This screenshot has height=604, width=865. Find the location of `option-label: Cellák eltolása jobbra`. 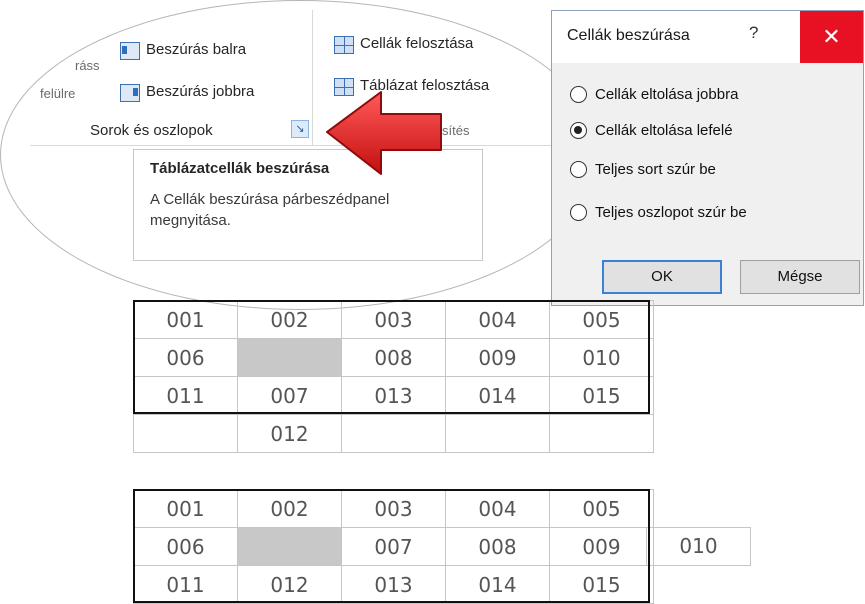

option-label: Cellák eltolása jobbra is located at coordinates (667, 94).